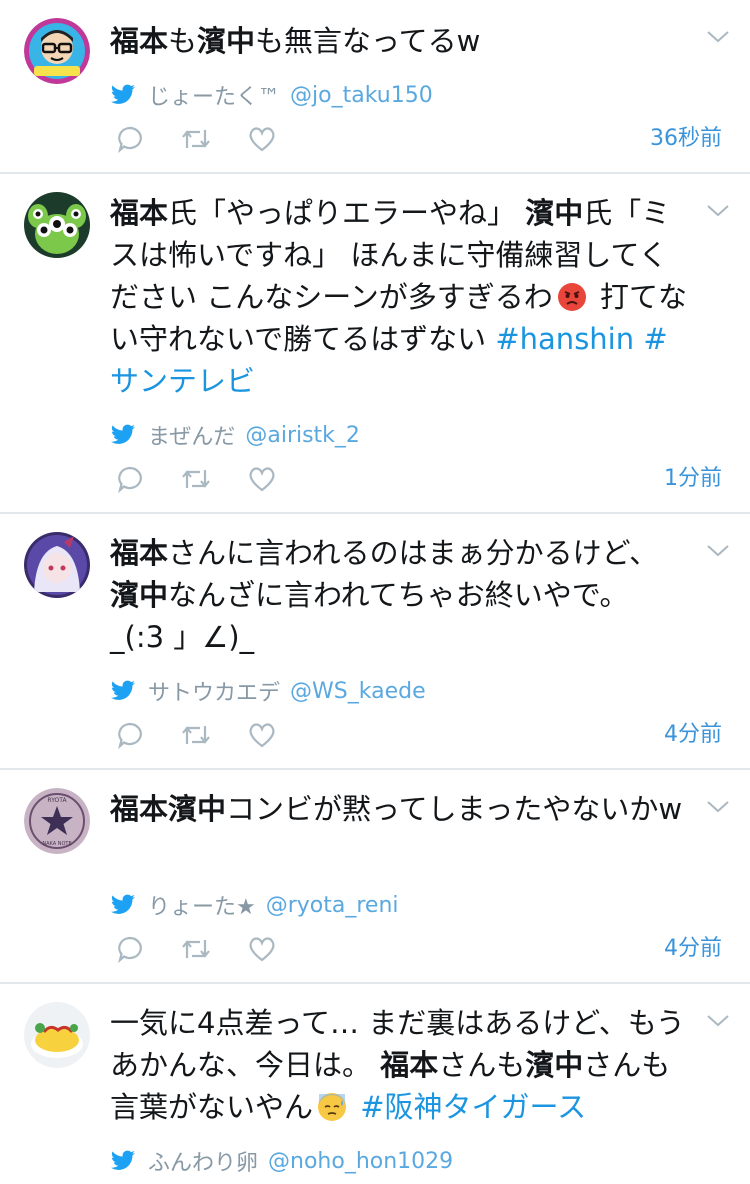  Describe the element at coordinates (482, 1065) in the screenshot. I see `text-run: さんも` at that location.